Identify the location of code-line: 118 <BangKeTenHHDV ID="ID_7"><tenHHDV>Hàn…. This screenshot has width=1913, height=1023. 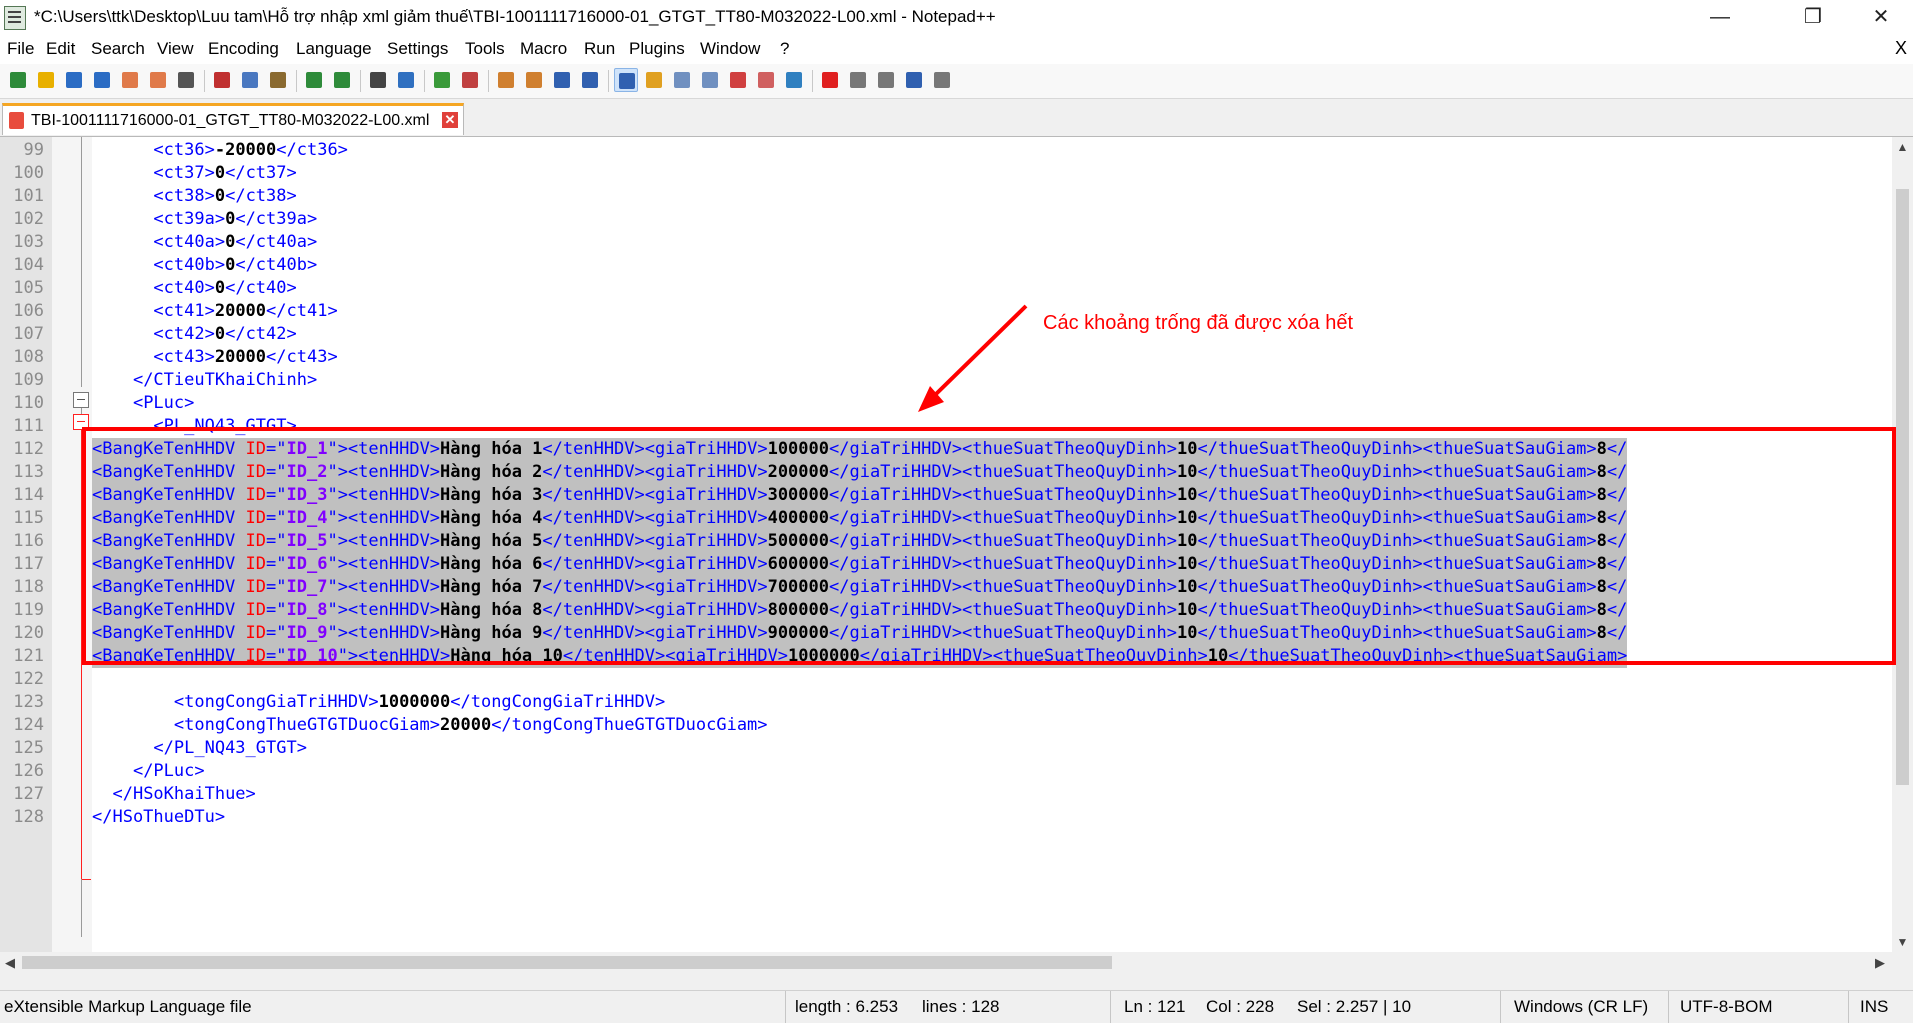
(946, 587).